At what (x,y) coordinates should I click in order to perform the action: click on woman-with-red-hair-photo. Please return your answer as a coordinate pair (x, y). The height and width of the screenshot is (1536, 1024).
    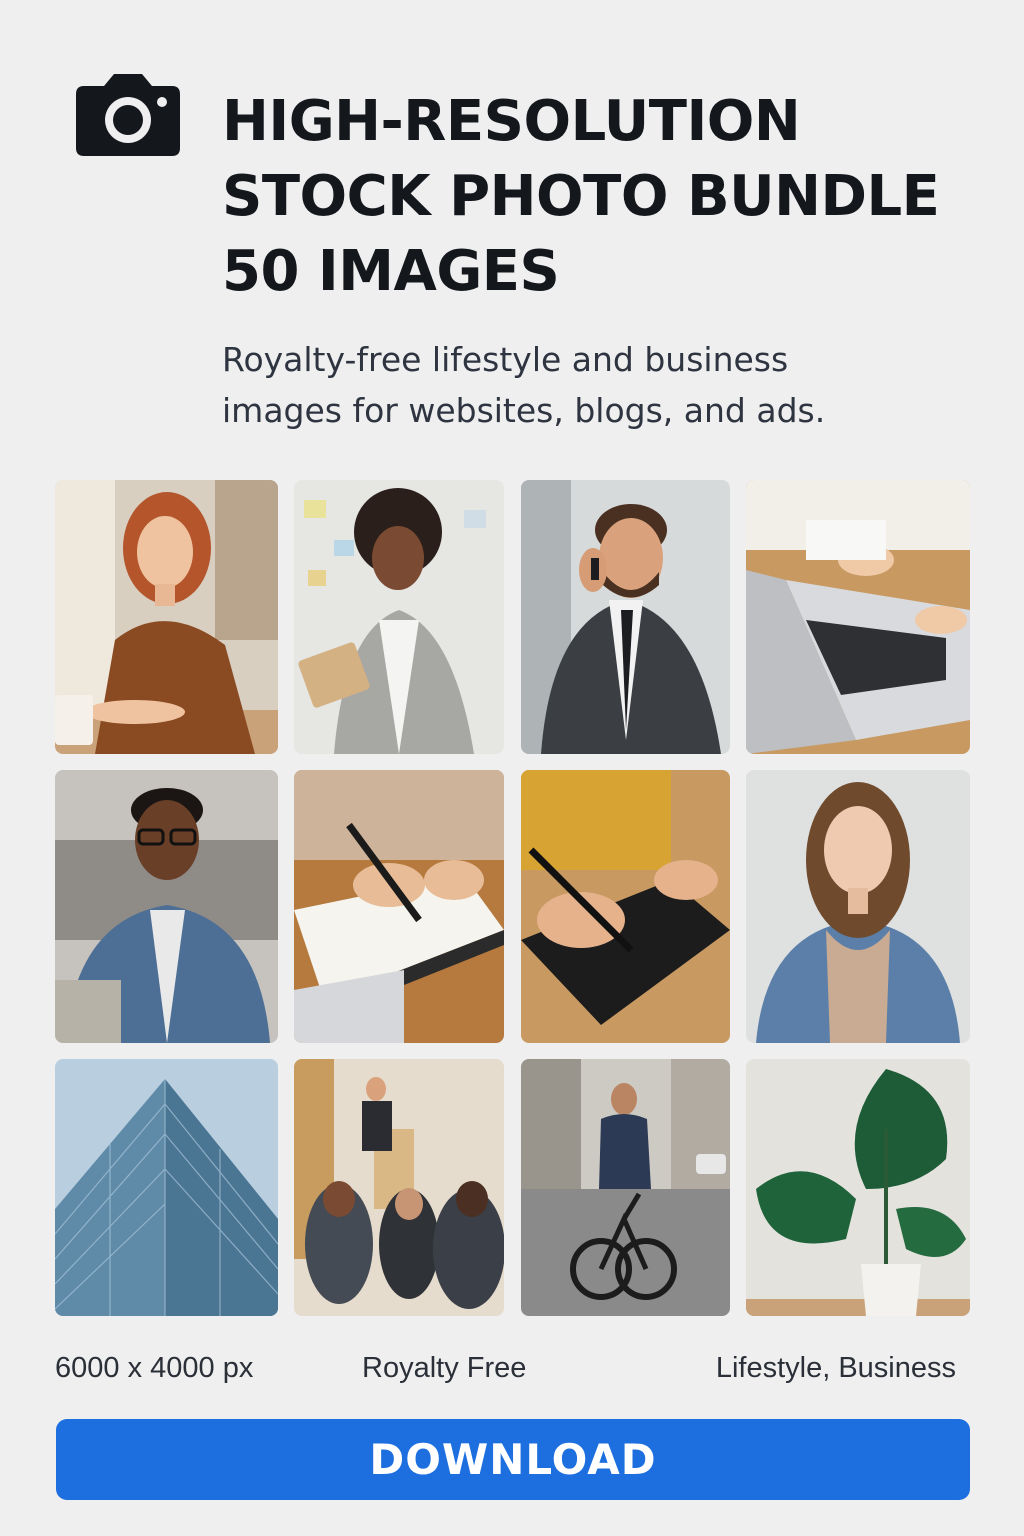
    Looking at the image, I should click on (166, 617).